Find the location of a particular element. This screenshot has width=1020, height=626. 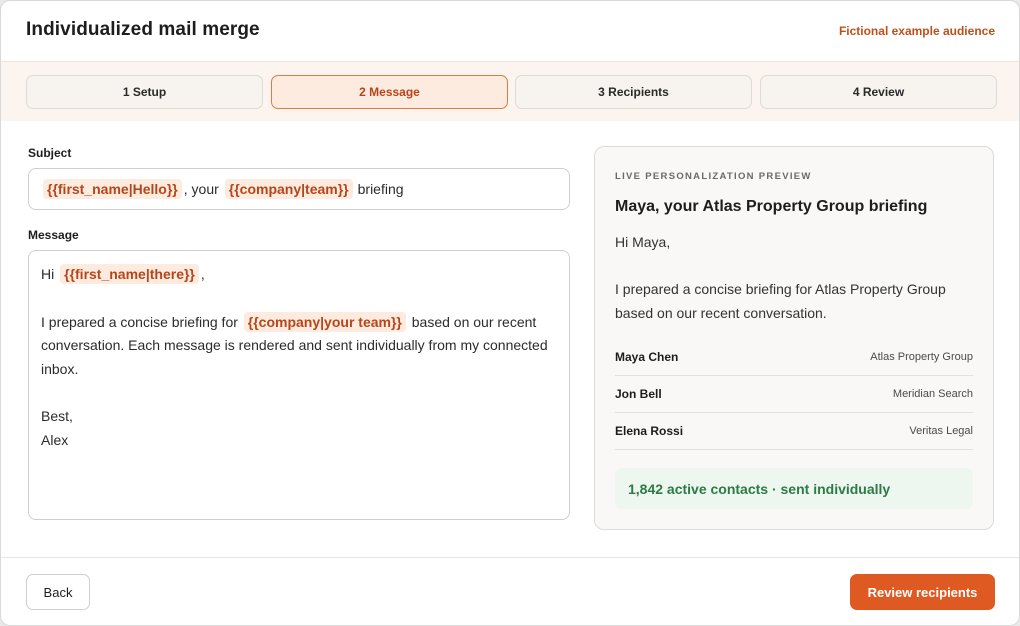

tab-review: 4 Review is located at coordinates (878, 92).